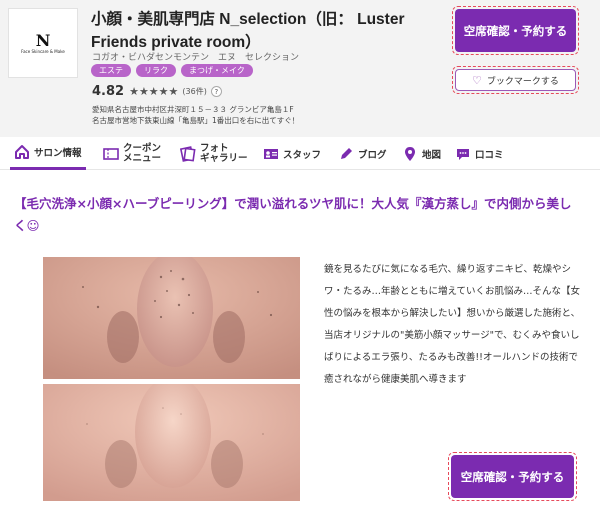 The image size is (600, 505). I want to click on map-pin-icon, so click(410, 154).